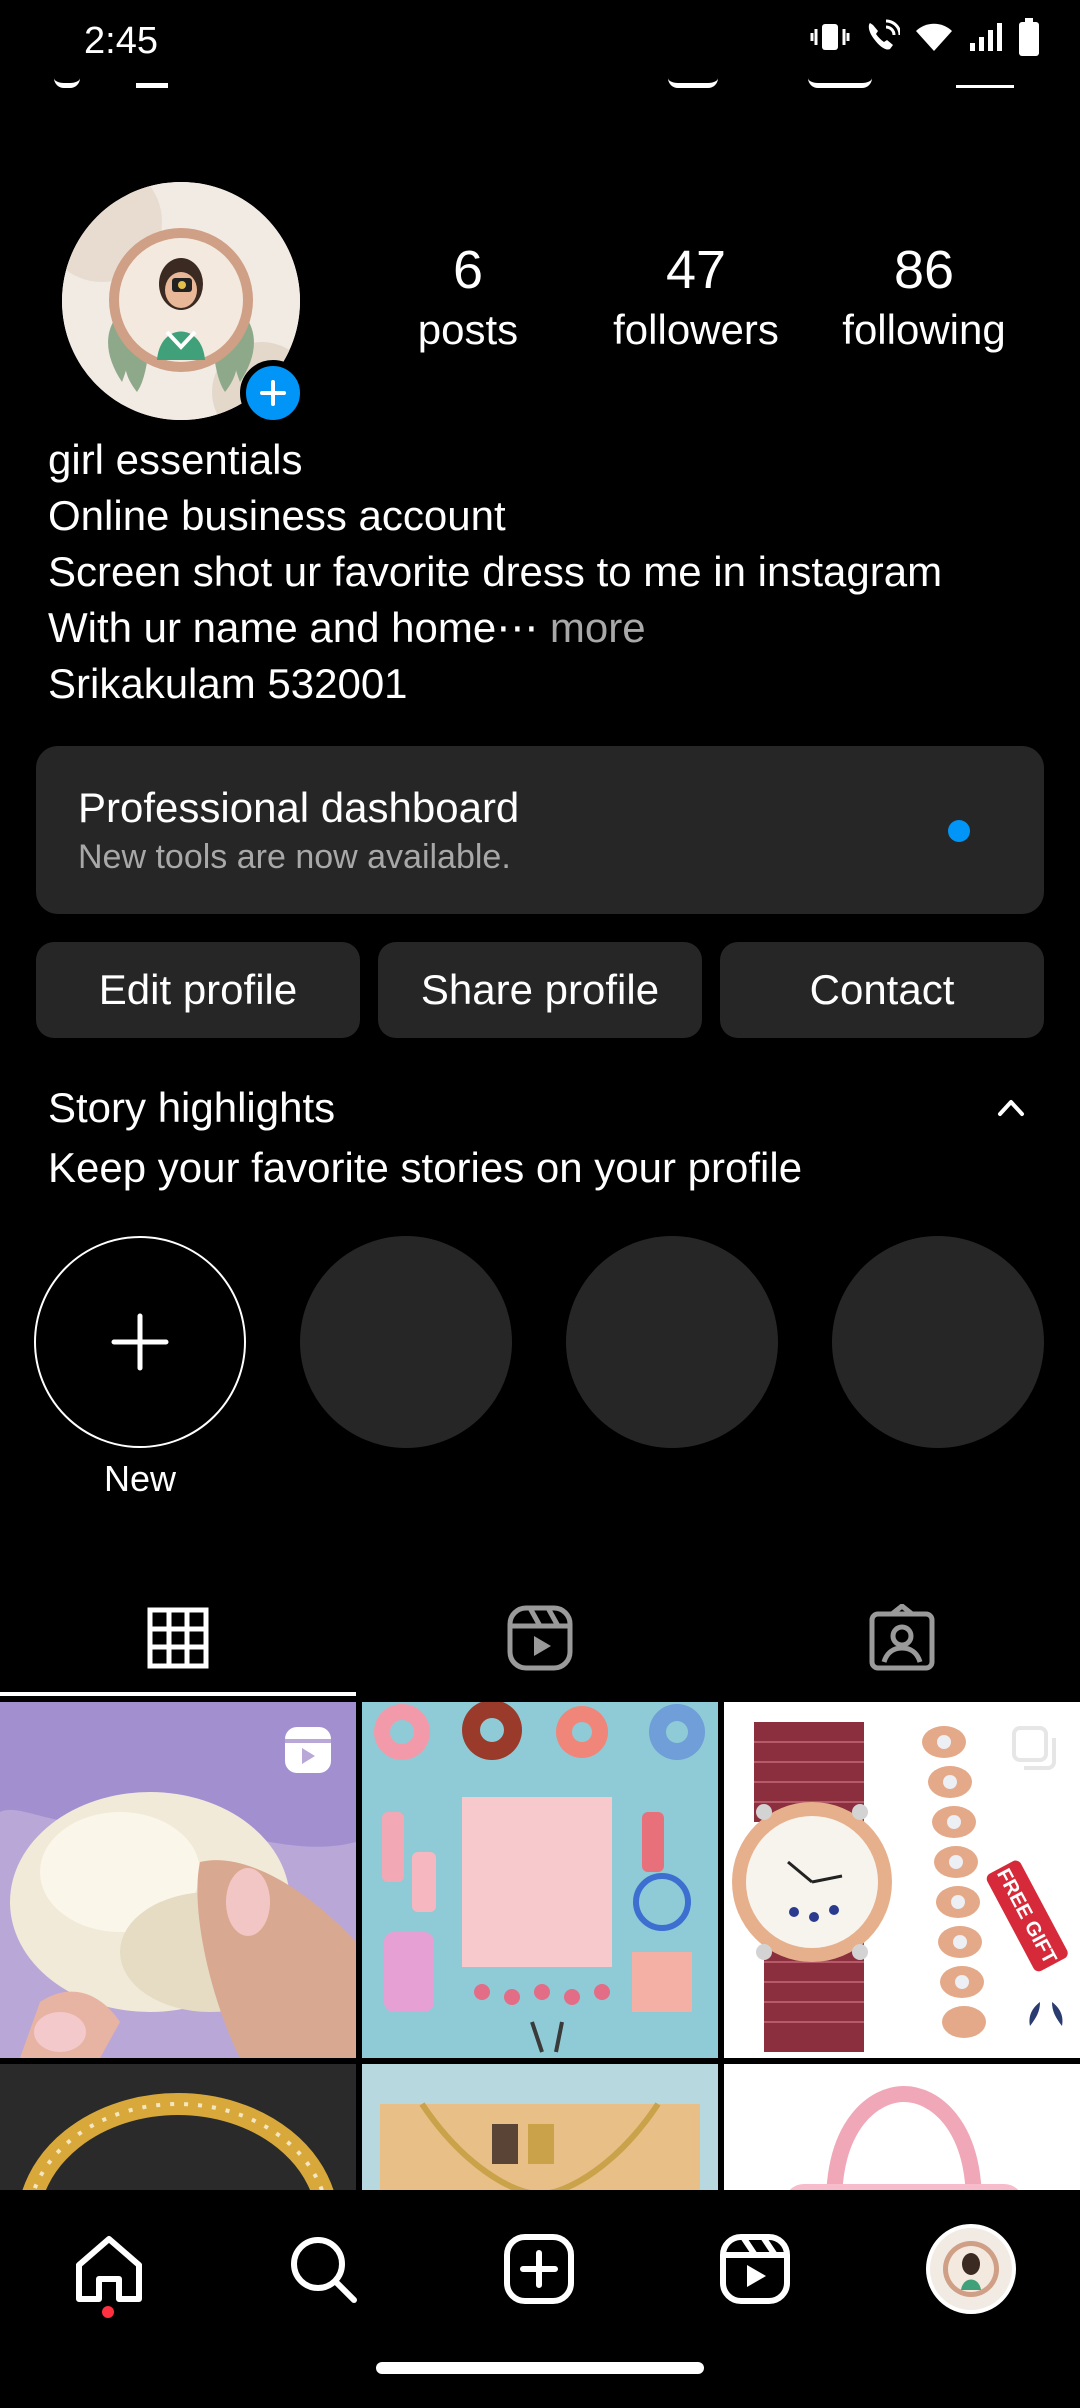 The height and width of the screenshot is (2408, 1080). I want to click on profile-avatar-small, so click(971, 2269).